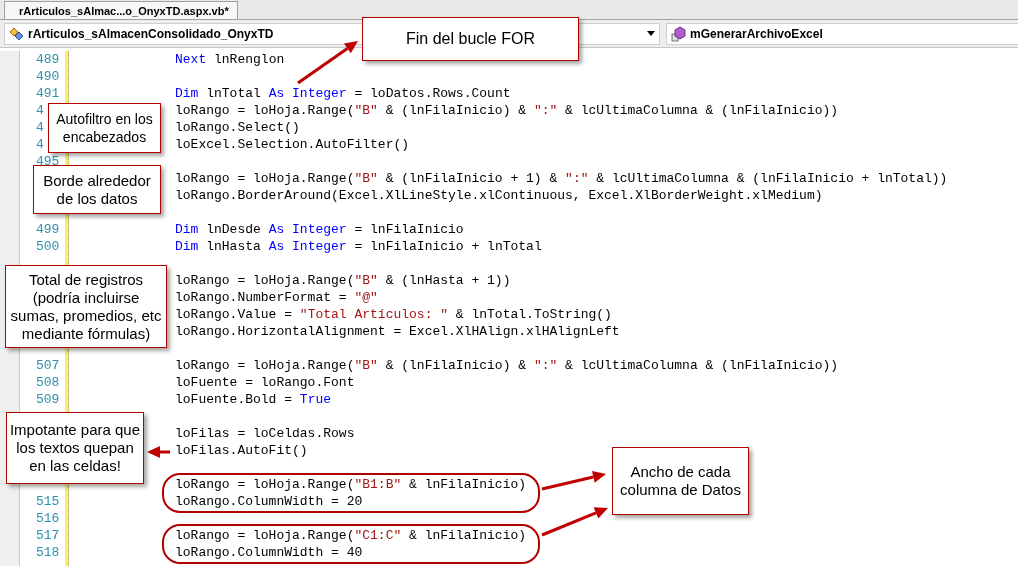 The height and width of the screenshot is (566, 1018). What do you see at coordinates (265, 433) in the screenshot?
I see `code-line: loFilas = loCeldas.Rows` at bounding box center [265, 433].